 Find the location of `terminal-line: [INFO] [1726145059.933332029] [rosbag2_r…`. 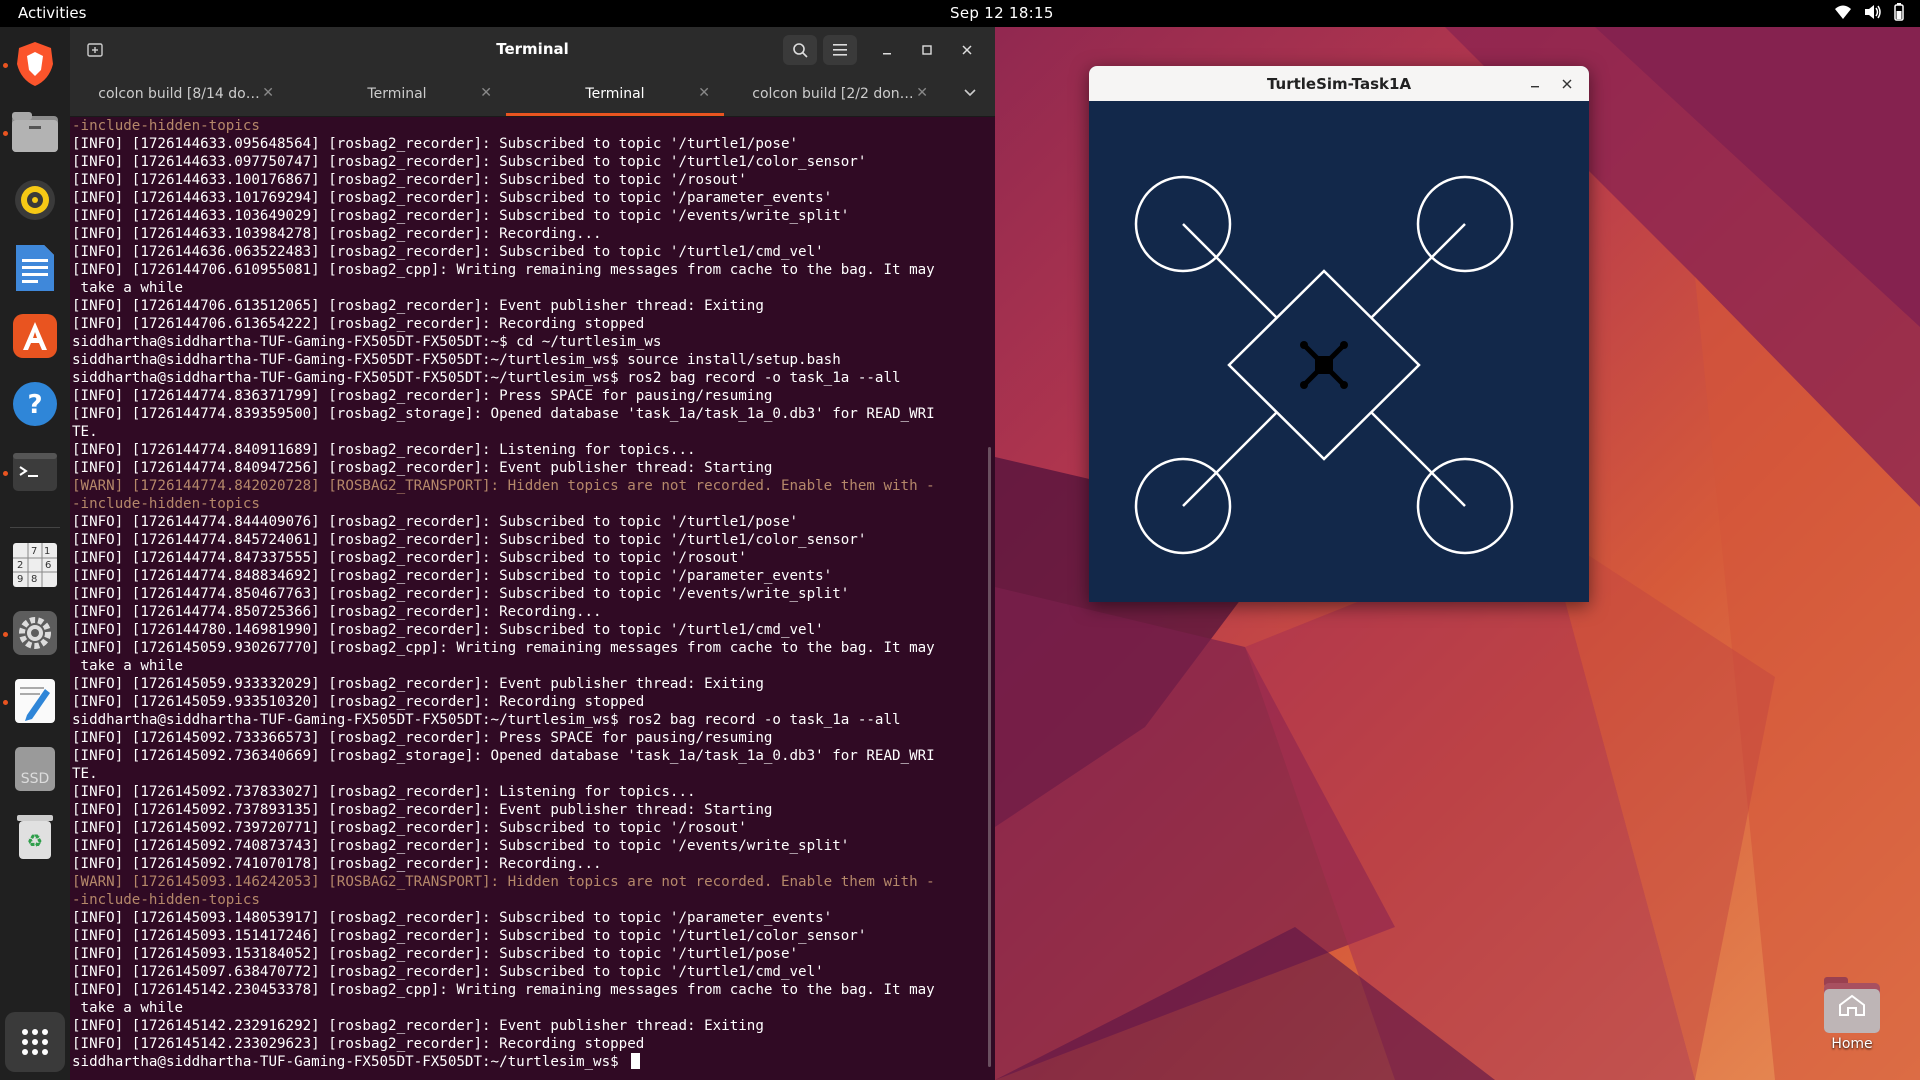

terminal-line: [INFO] [1726145059.933332029] [rosbag2_r… is located at coordinates (418, 684).